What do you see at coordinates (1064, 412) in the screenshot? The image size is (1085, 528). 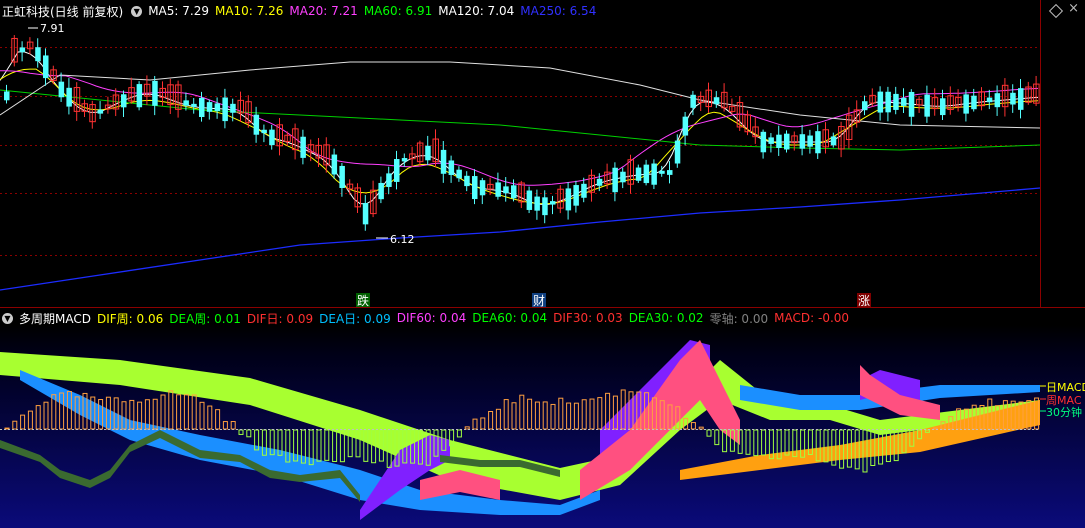 I see `label-30min-macd: 30分钟` at bounding box center [1064, 412].